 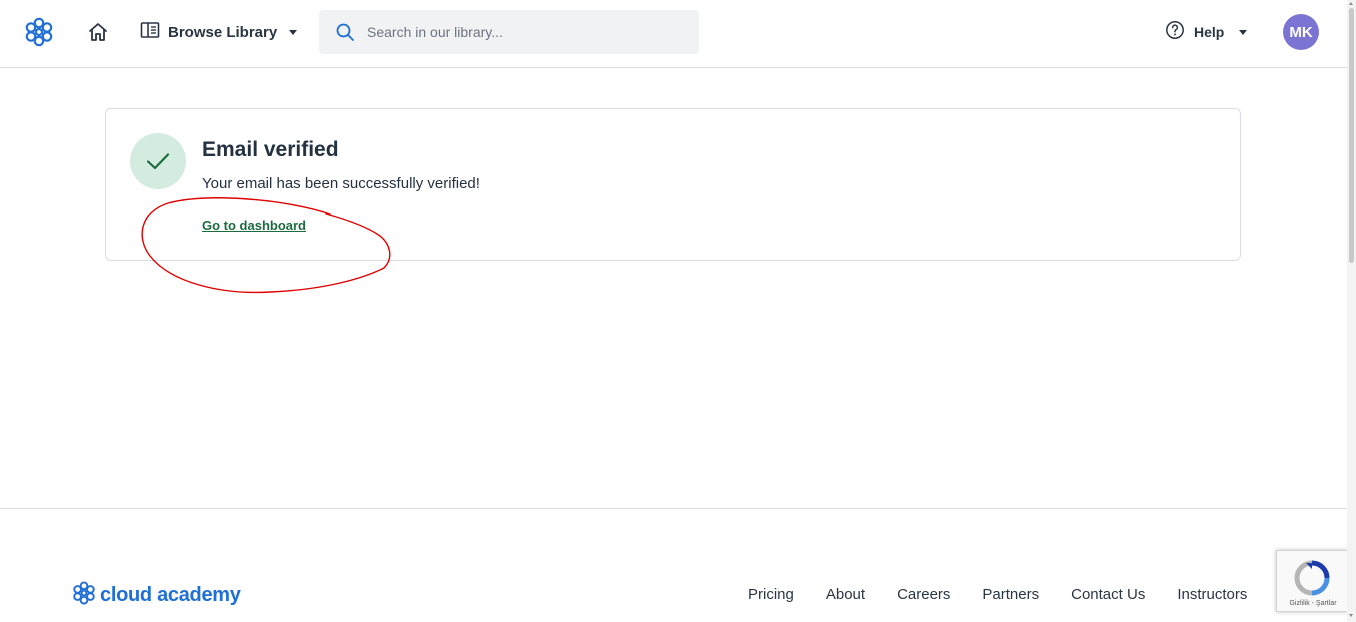 I want to click on go-to-dashboard-link: Go to dashboard, so click(x=254, y=225).